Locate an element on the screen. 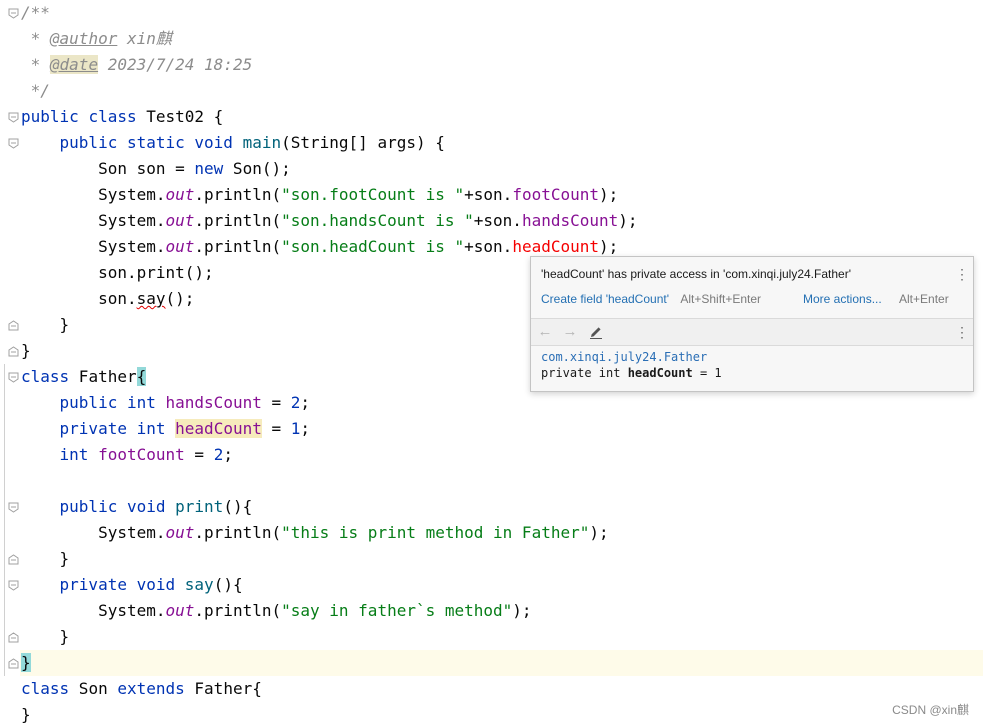 The width and height of the screenshot is (983, 728). code-token: 2 is located at coordinates (218, 454).